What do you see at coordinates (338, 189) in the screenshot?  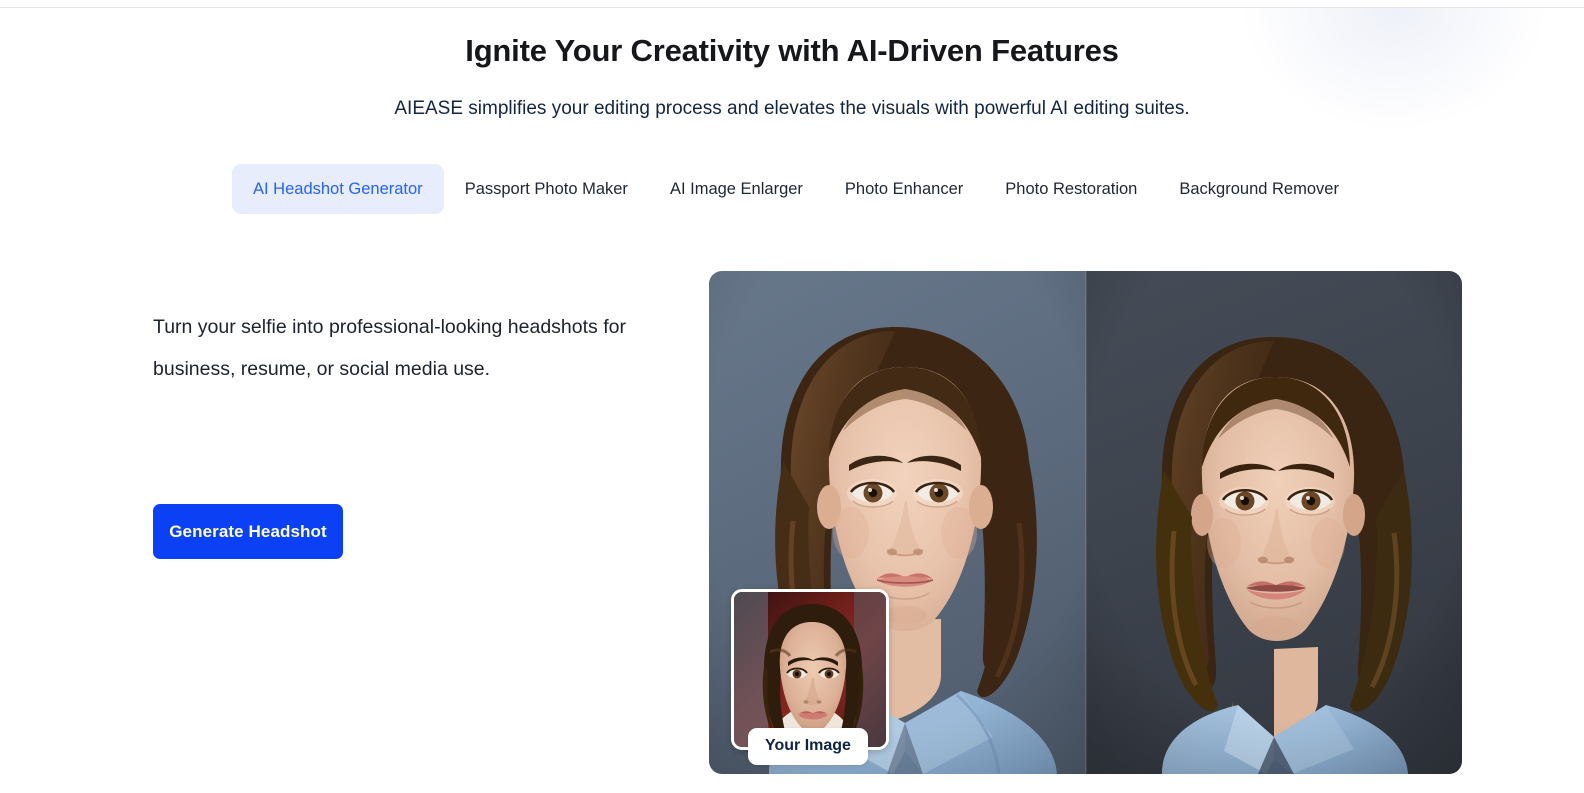 I see `tab-ai-headshot-generator: AI Headshot Generator` at bounding box center [338, 189].